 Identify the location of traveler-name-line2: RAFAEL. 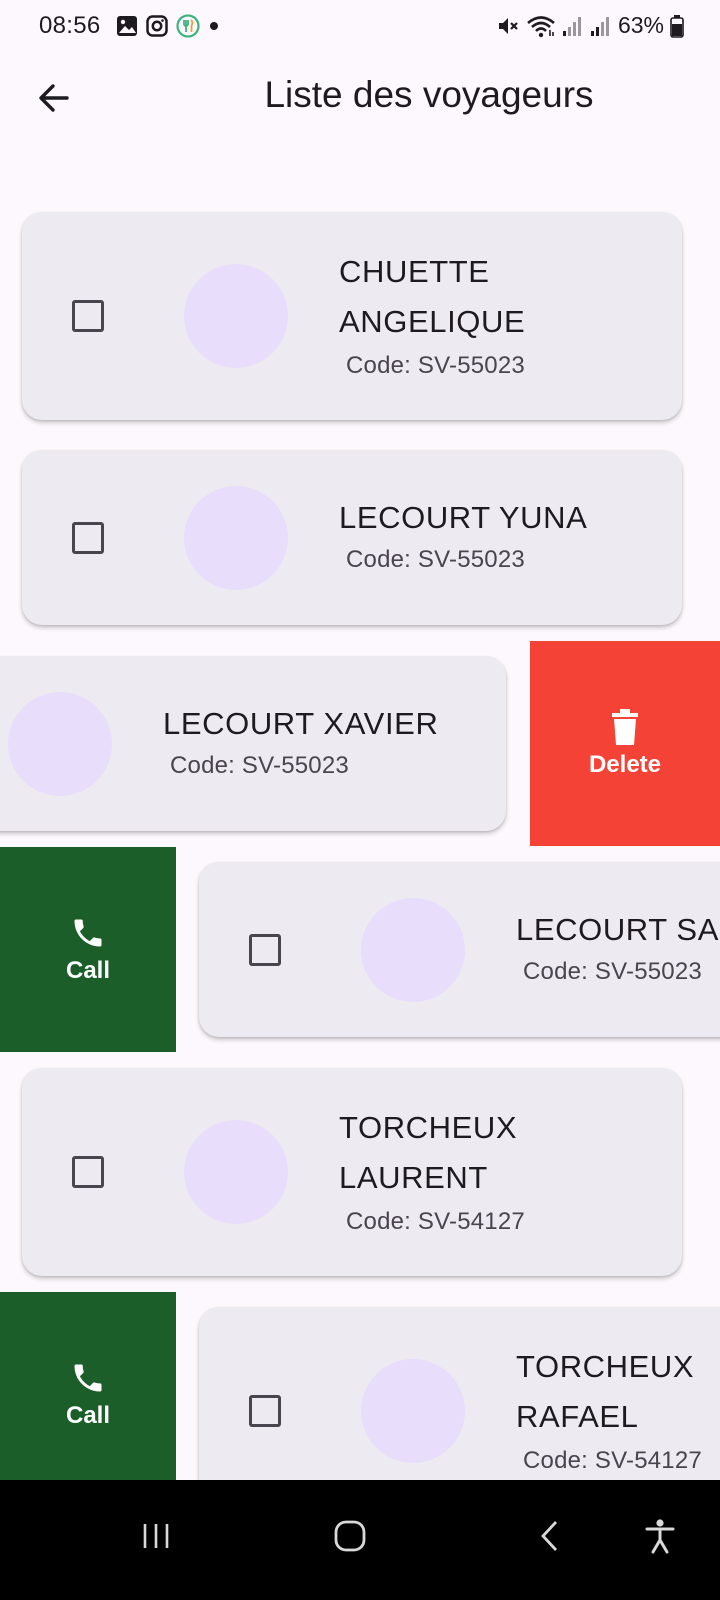
(577, 1416).